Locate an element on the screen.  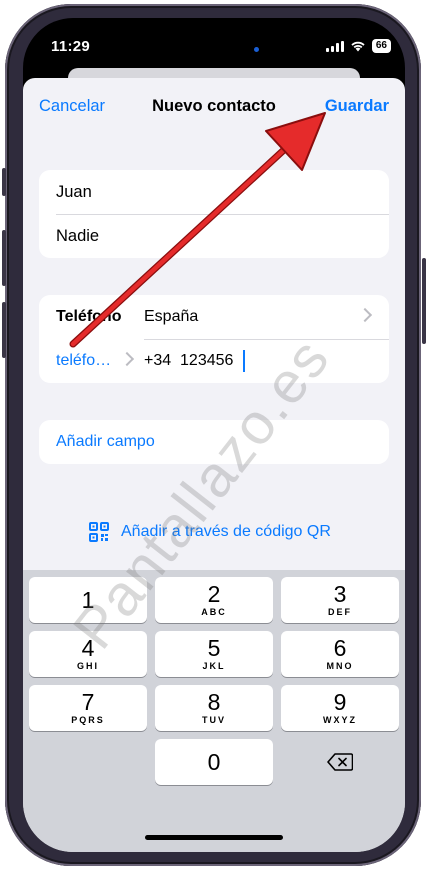
key-8: 8 TUV is located at coordinates (214, 708).